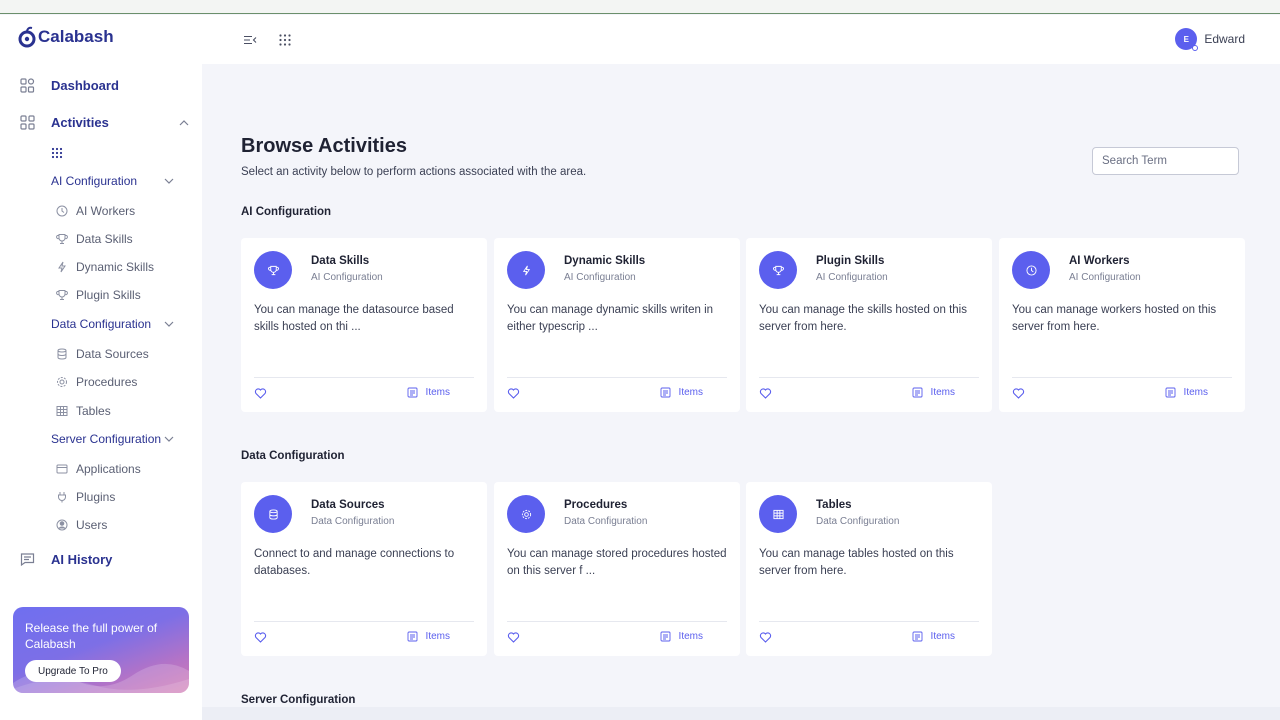 The width and height of the screenshot is (1280, 720). I want to click on table-icon, so click(62, 411).